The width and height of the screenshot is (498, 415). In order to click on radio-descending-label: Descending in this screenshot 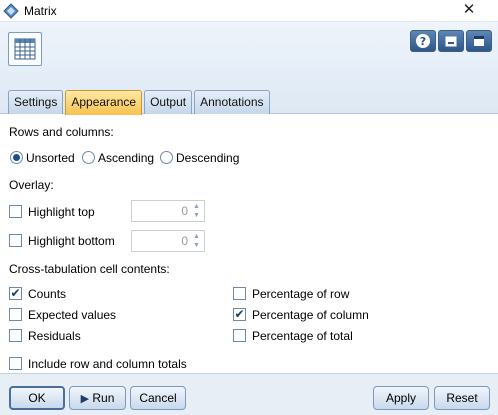, I will do `click(208, 158)`.